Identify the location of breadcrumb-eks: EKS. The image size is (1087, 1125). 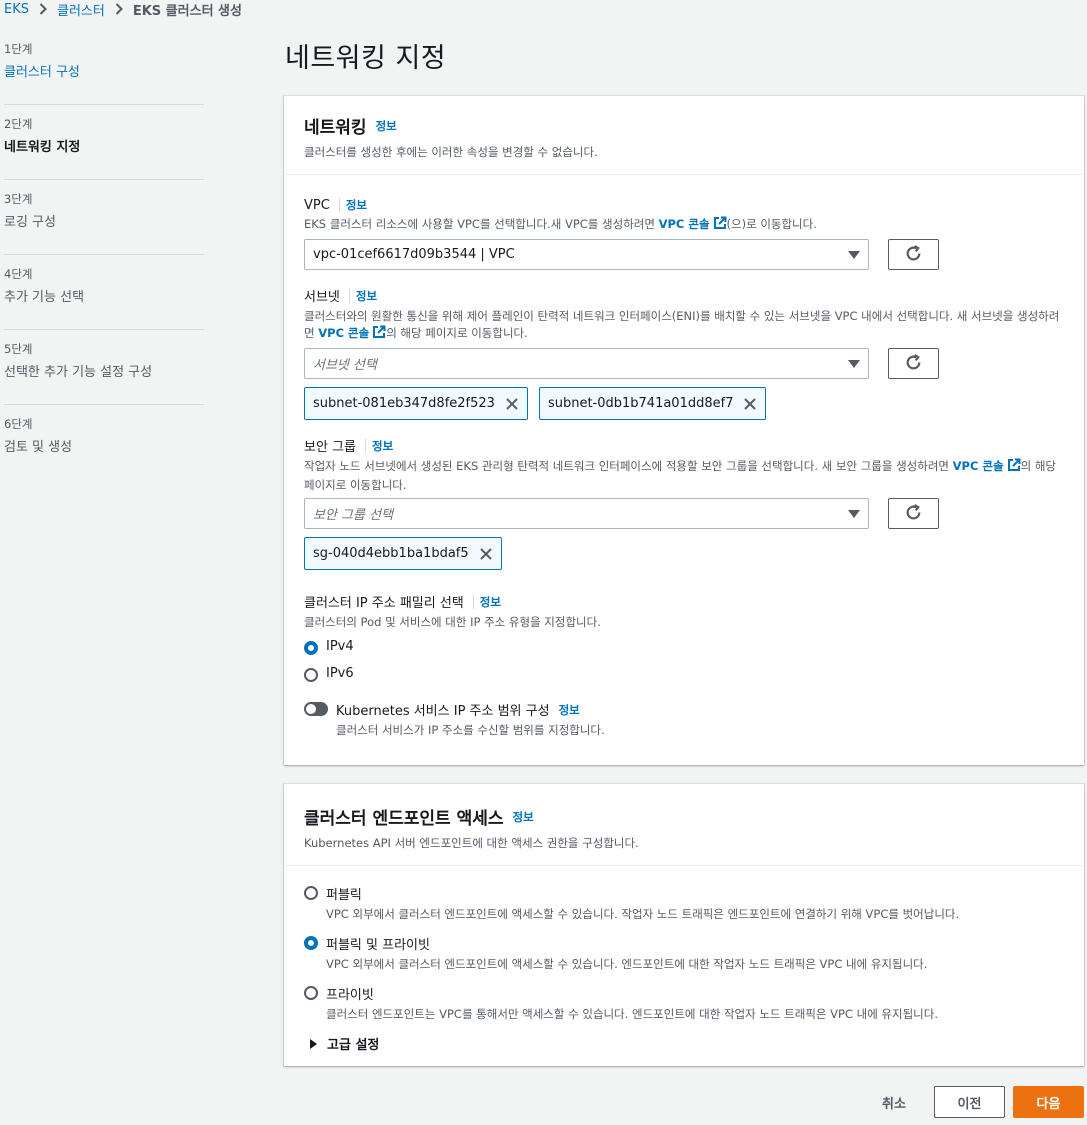
(16, 9).